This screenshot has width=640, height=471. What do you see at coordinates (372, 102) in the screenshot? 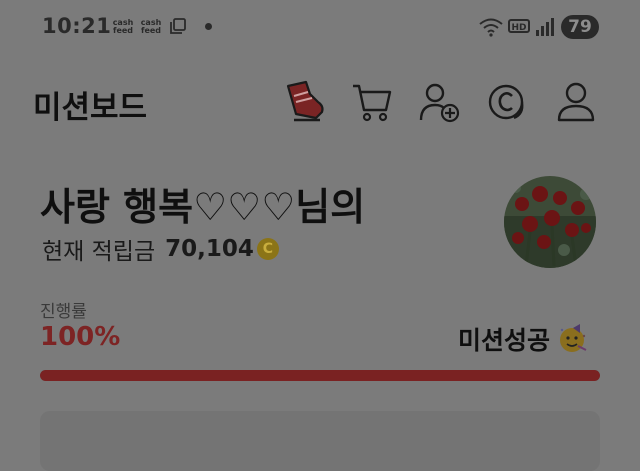
I see `cart-icon` at bounding box center [372, 102].